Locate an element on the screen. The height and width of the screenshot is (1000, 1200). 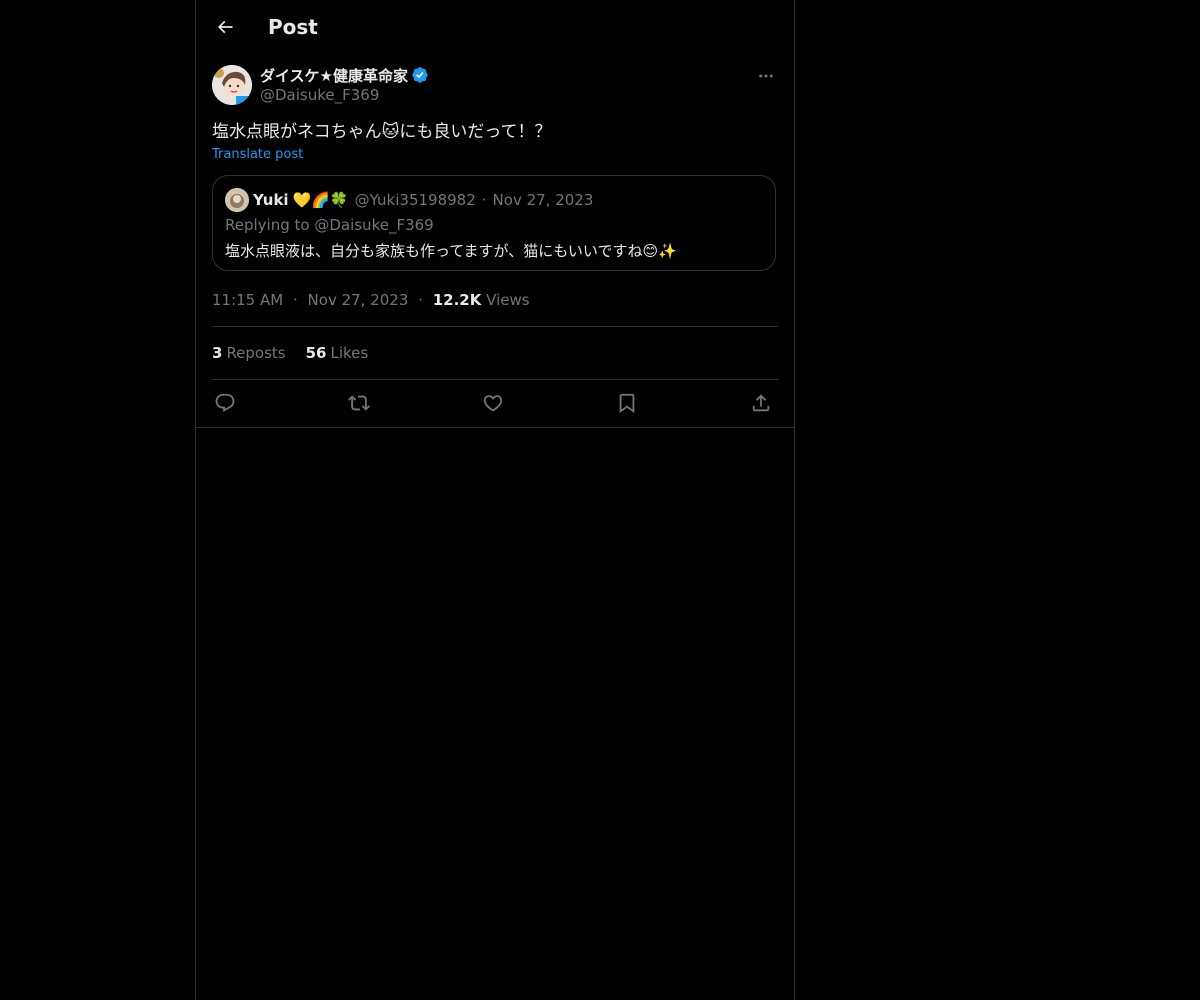
share-icon is located at coordinates (761, 403).